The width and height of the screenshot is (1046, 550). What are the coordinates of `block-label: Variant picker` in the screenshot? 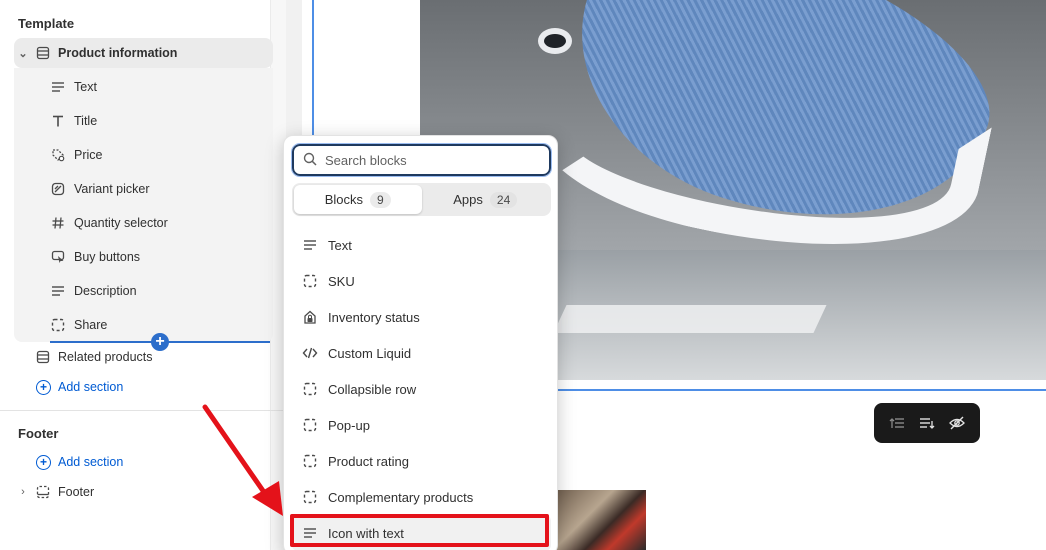 It's located at (112, 189).